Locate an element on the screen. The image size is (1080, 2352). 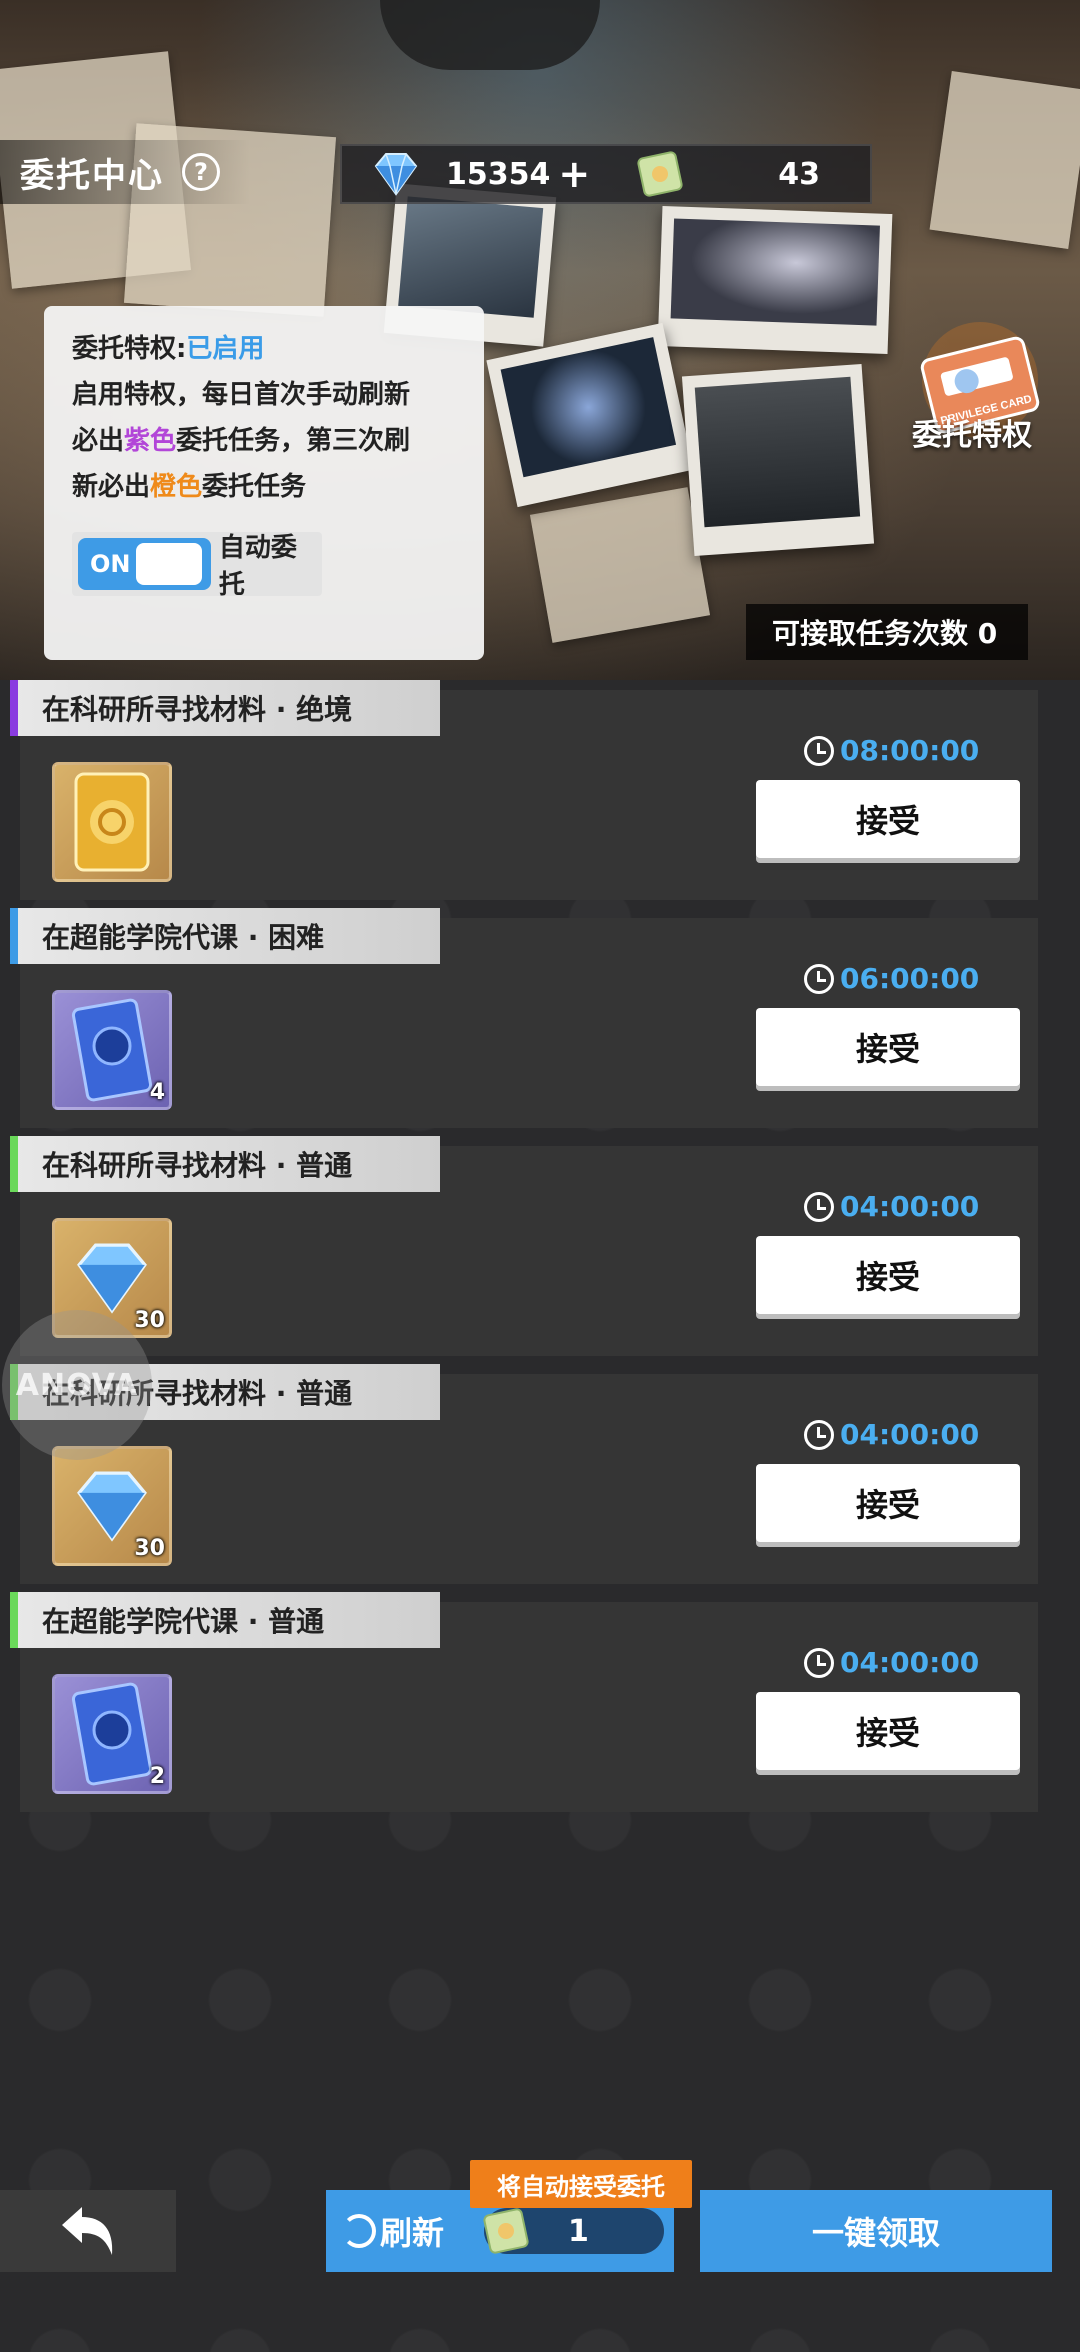
task-title-bar: 在科研所寻找材料 · 绝境 is located at coordinates (225, 708).